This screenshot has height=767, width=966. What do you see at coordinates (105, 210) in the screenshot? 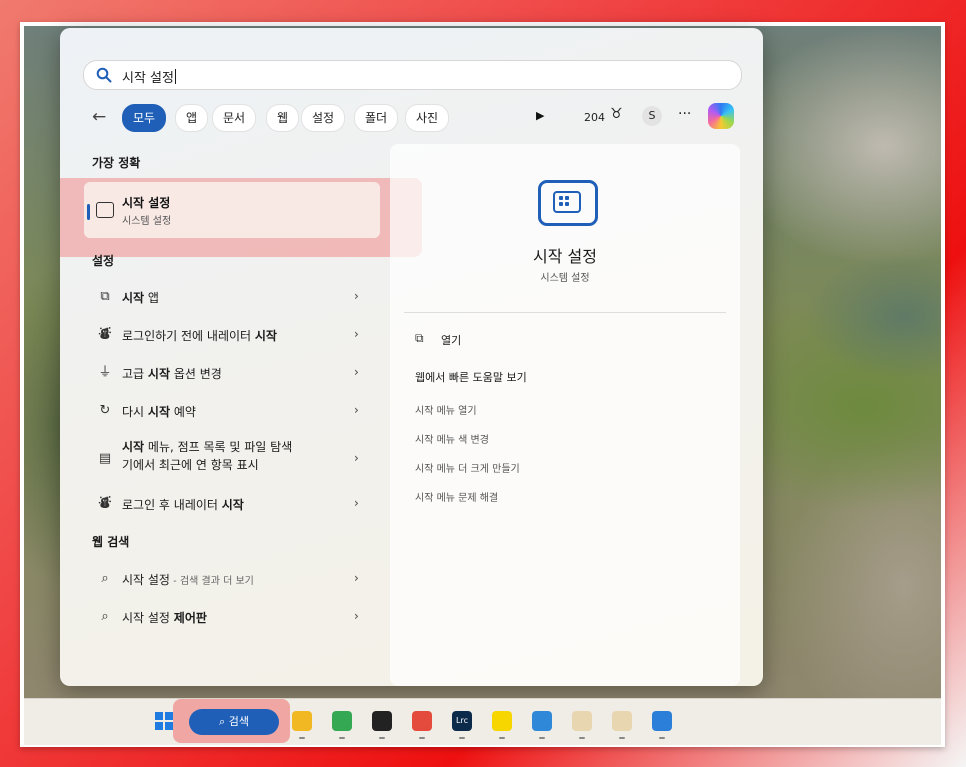
I see `start-settings-icon` at bounding box center [105, 210].